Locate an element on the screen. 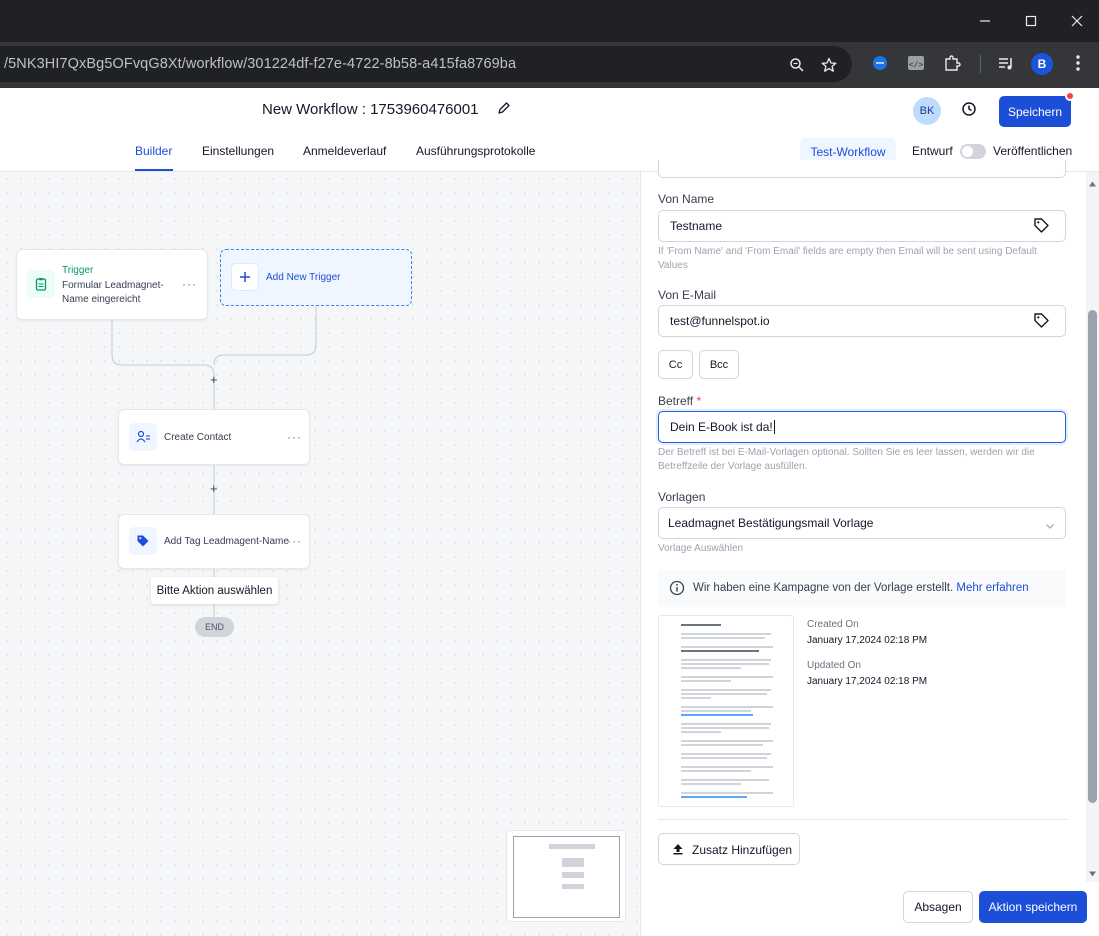 The height and width of the screenshot is (936, 1099). add-step-plus-1: + is located at coordinates (214, 379).